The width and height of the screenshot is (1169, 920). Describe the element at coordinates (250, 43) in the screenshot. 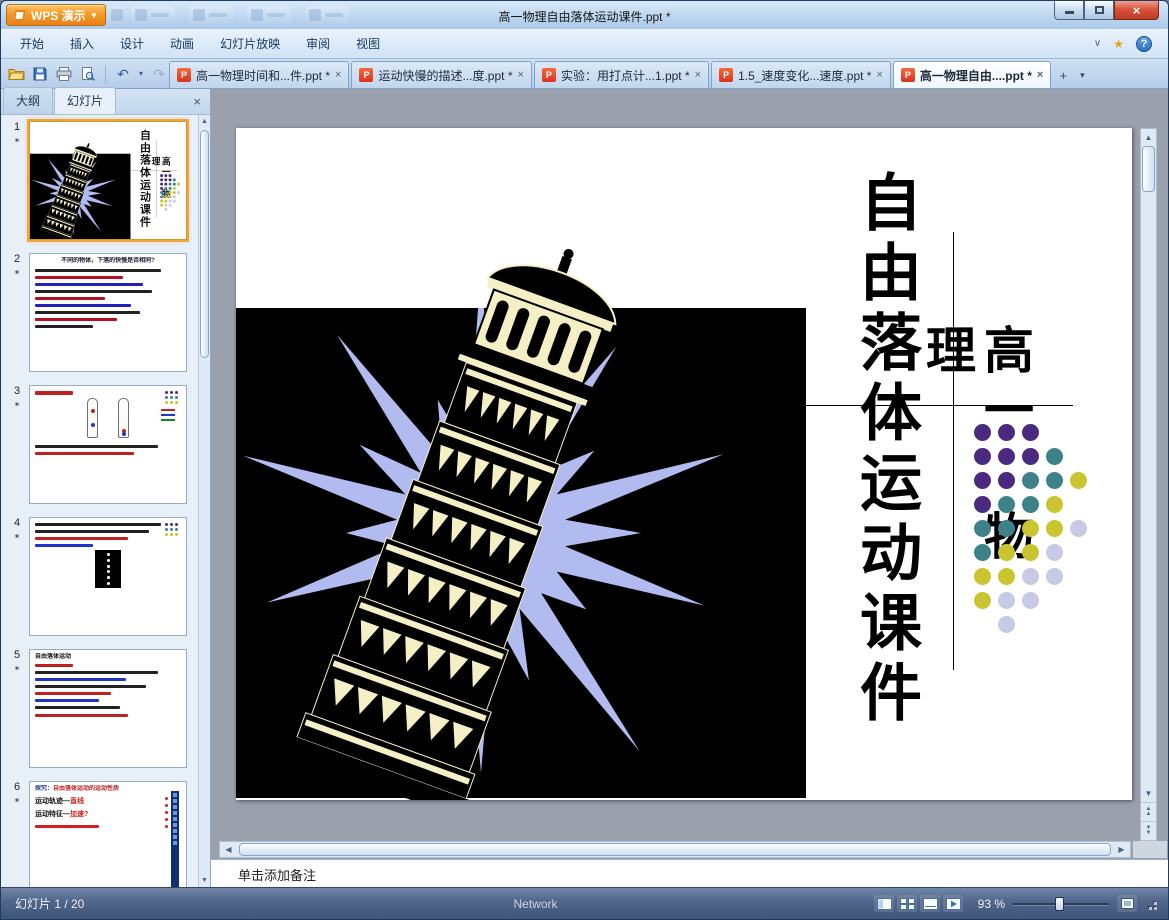

I see `menu-item-4: 幻灯片放映` at that location.